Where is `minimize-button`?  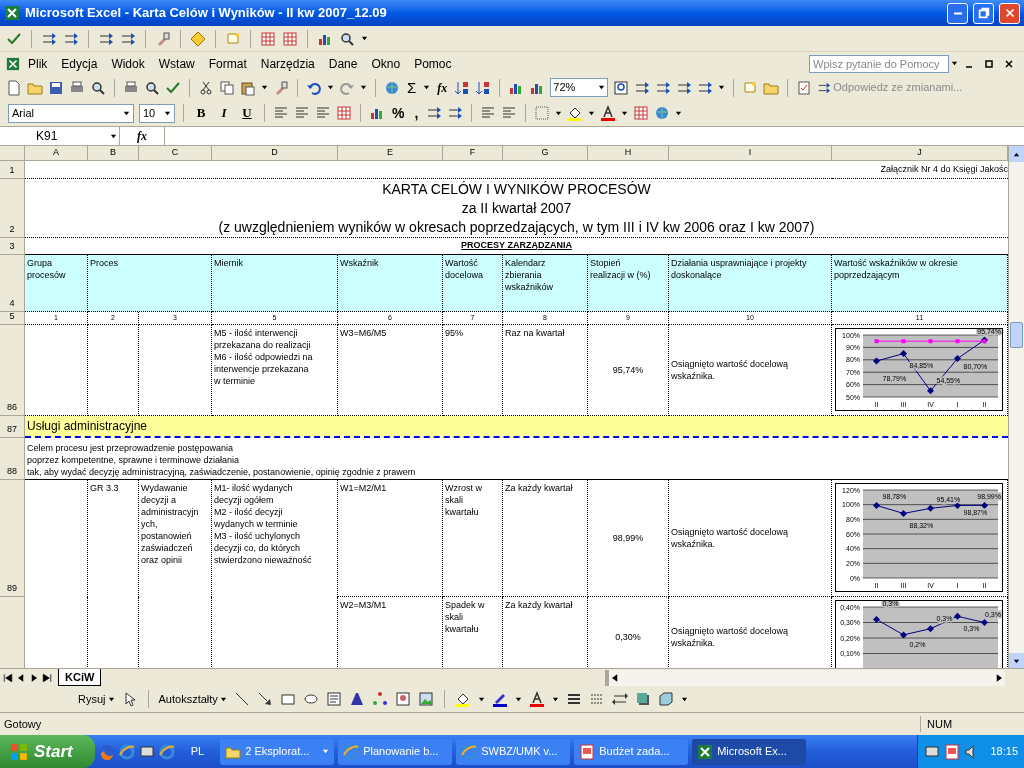
minimize-button is located at coordinates (957, 13).